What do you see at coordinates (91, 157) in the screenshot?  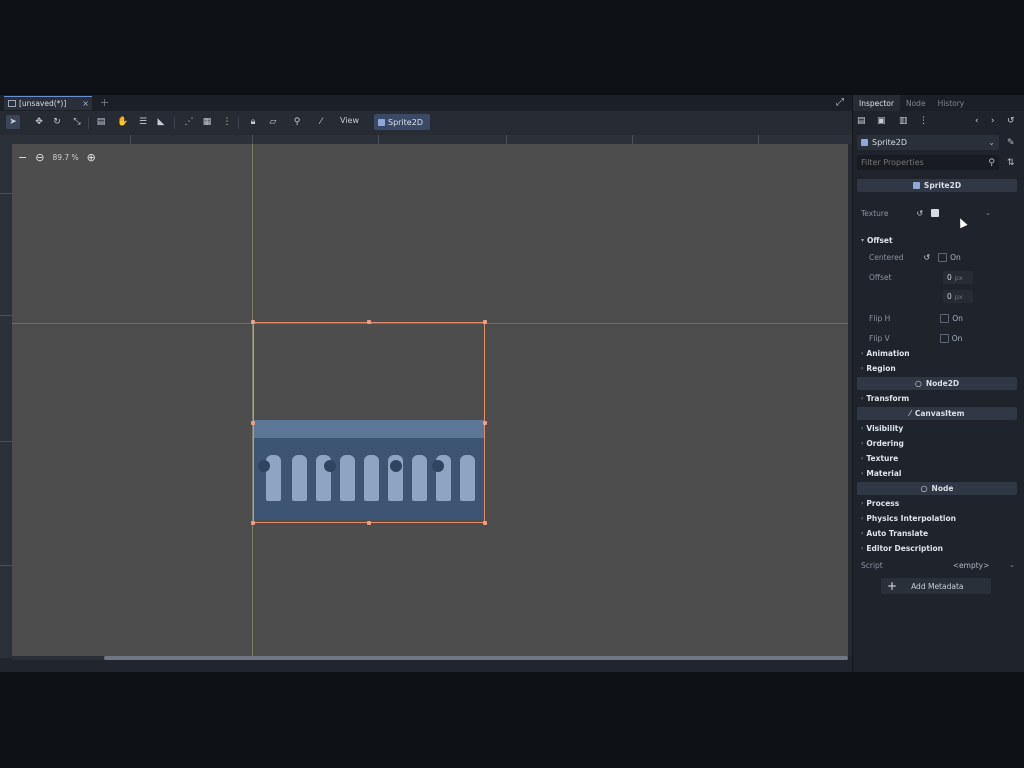 I see `zoom-in-button: ⊕` at bounding box center [91, 157].